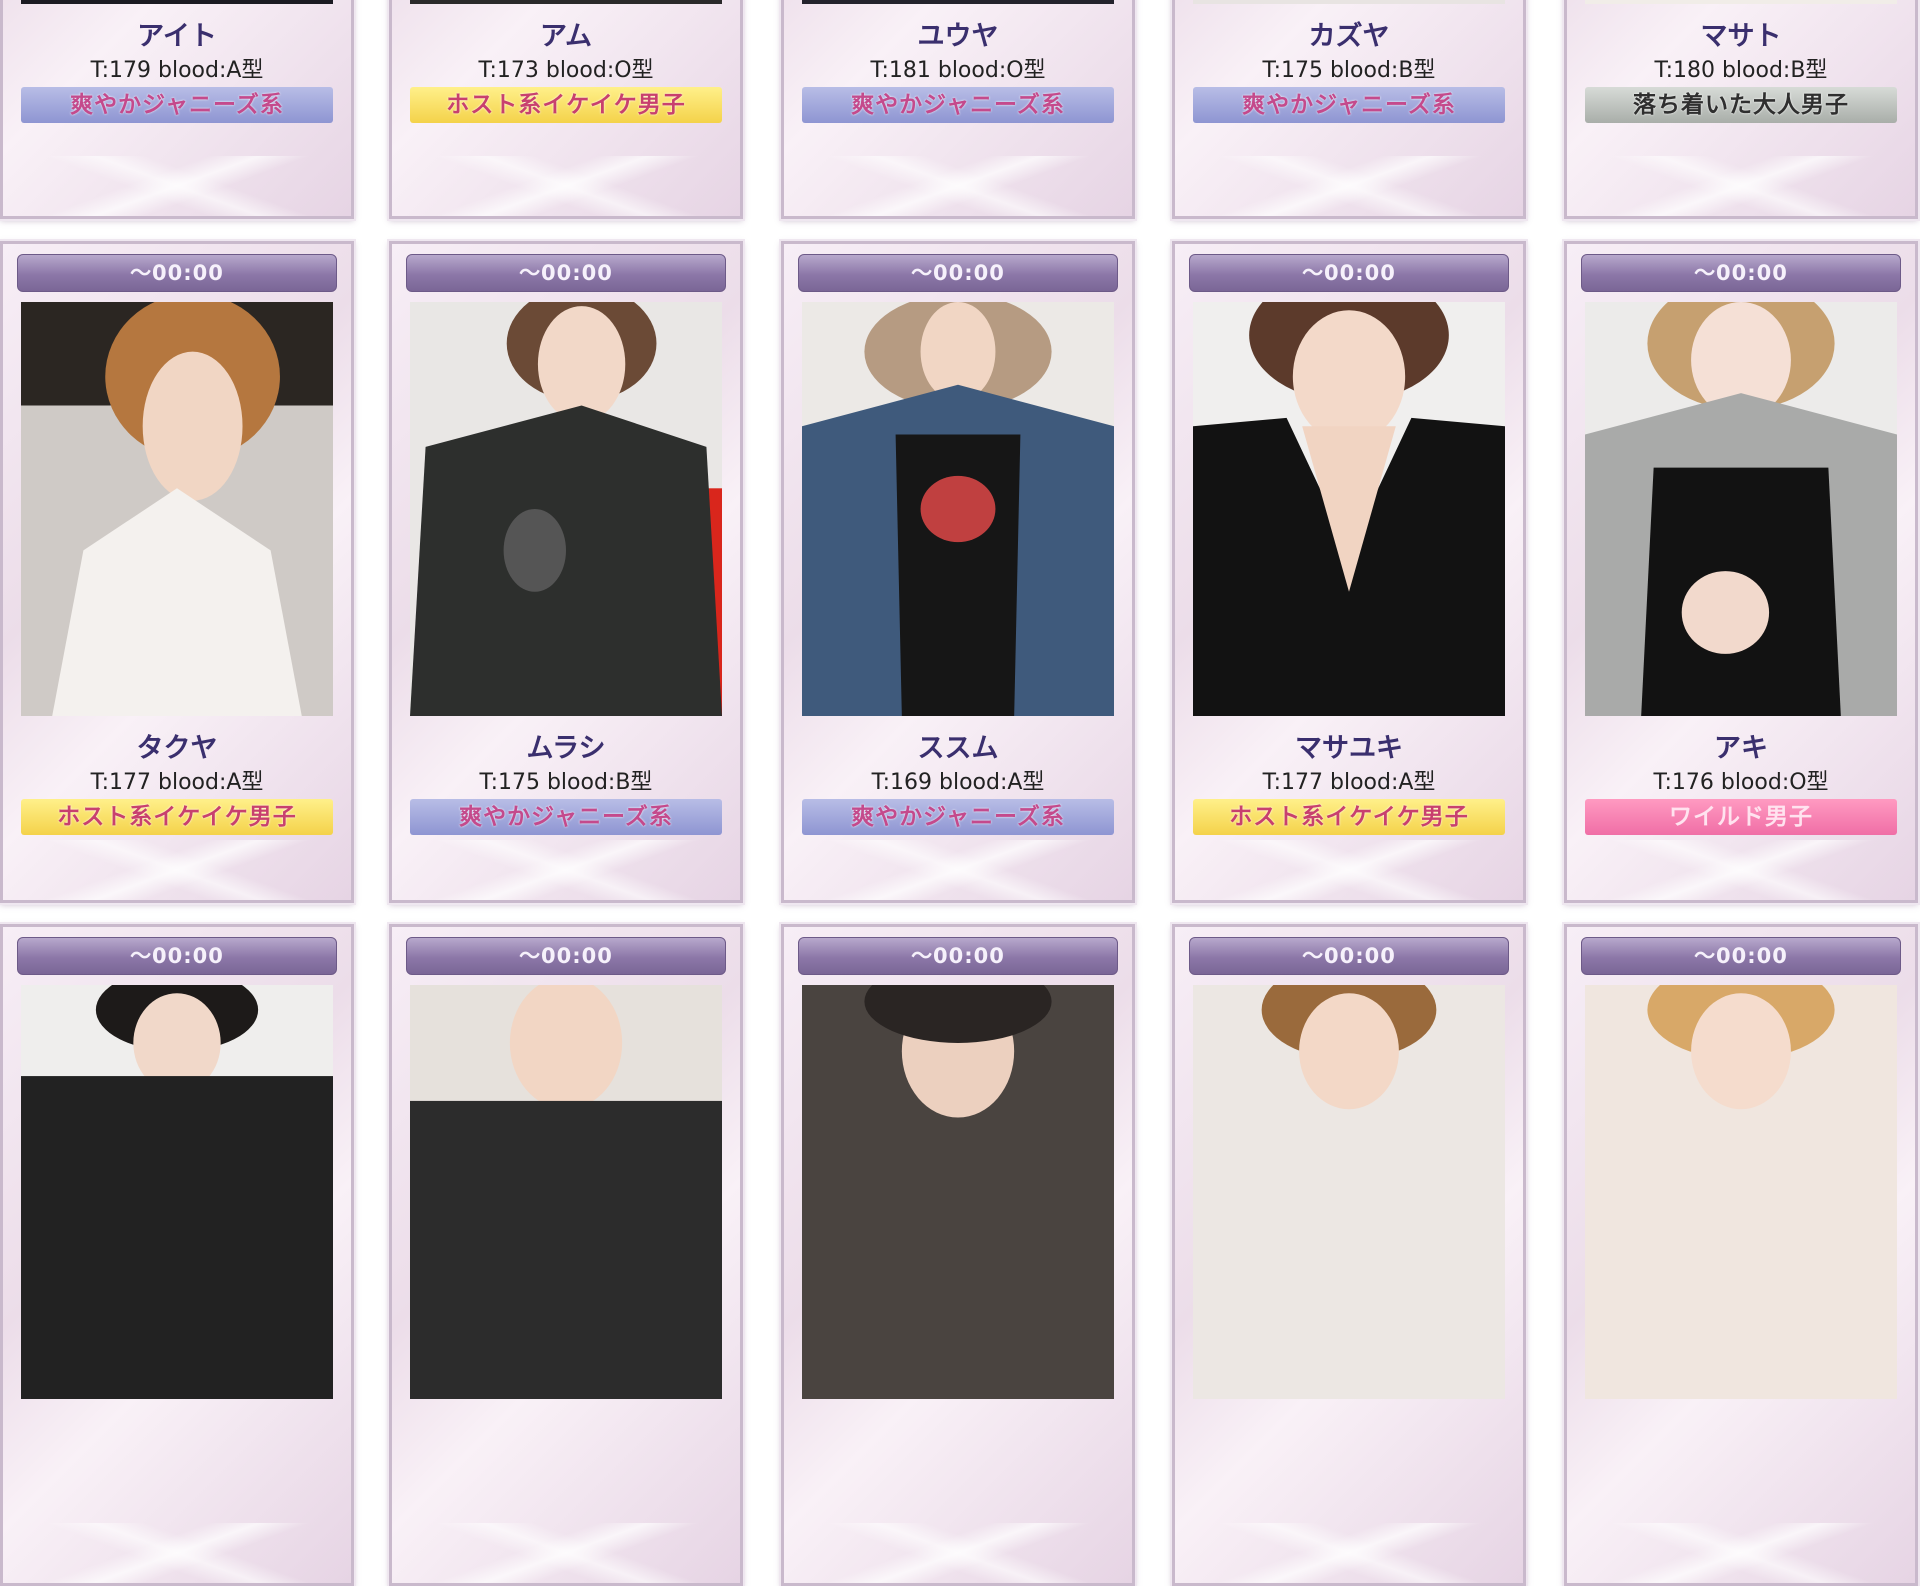  I want to click on staff-card: マサト T:180 blood:B型 落ち着いた大人男子, so click(1741, 109).